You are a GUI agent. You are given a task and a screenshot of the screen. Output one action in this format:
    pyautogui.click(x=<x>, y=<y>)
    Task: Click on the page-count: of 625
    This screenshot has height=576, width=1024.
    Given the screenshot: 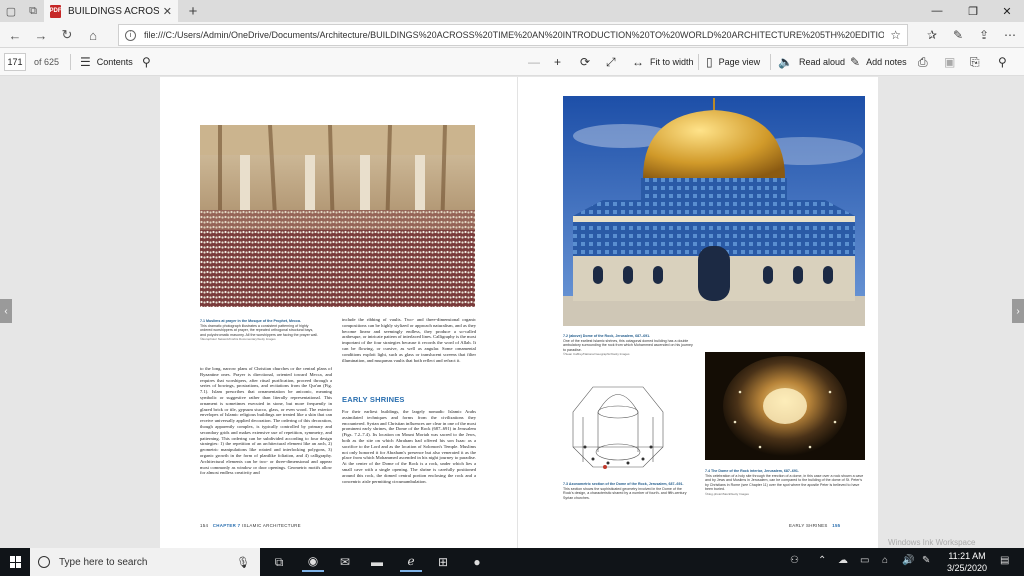 What is the action you would take?
    pyautogui.click(x=47, y=62)
    